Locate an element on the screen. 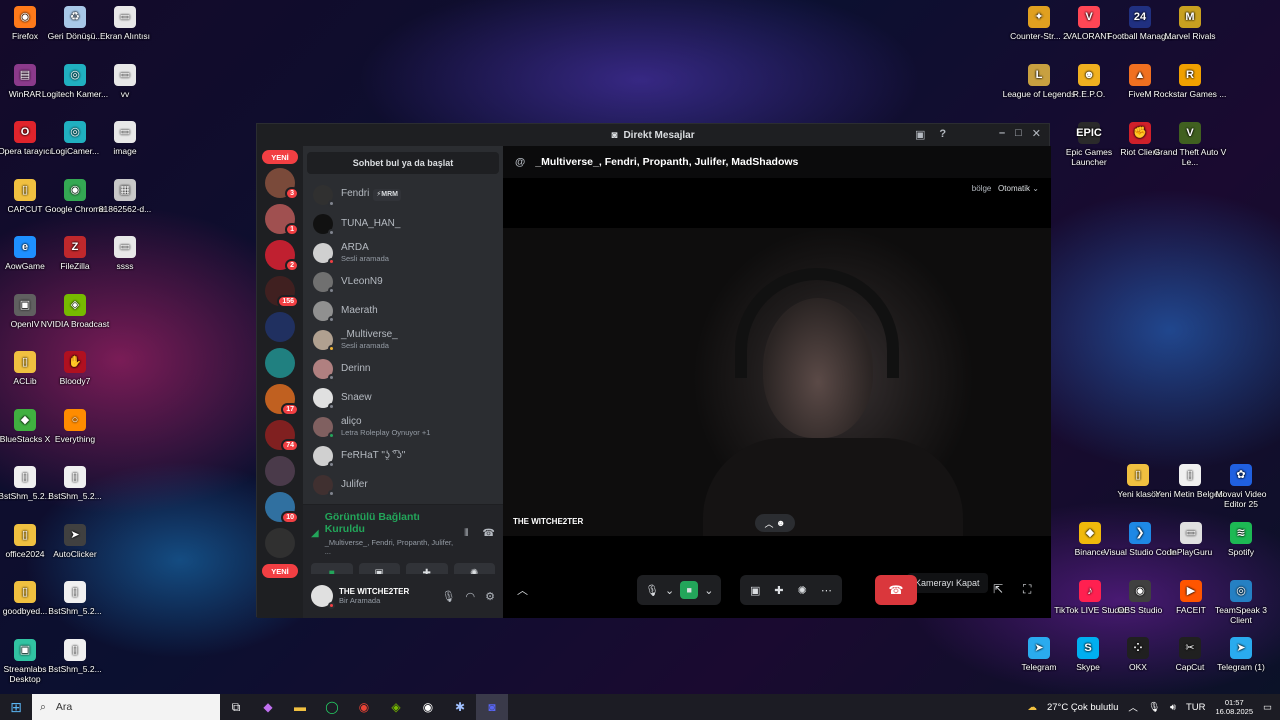  voice-status: Görüntülü Bağlantı Kuruldu is located at coordinates (391, 523).